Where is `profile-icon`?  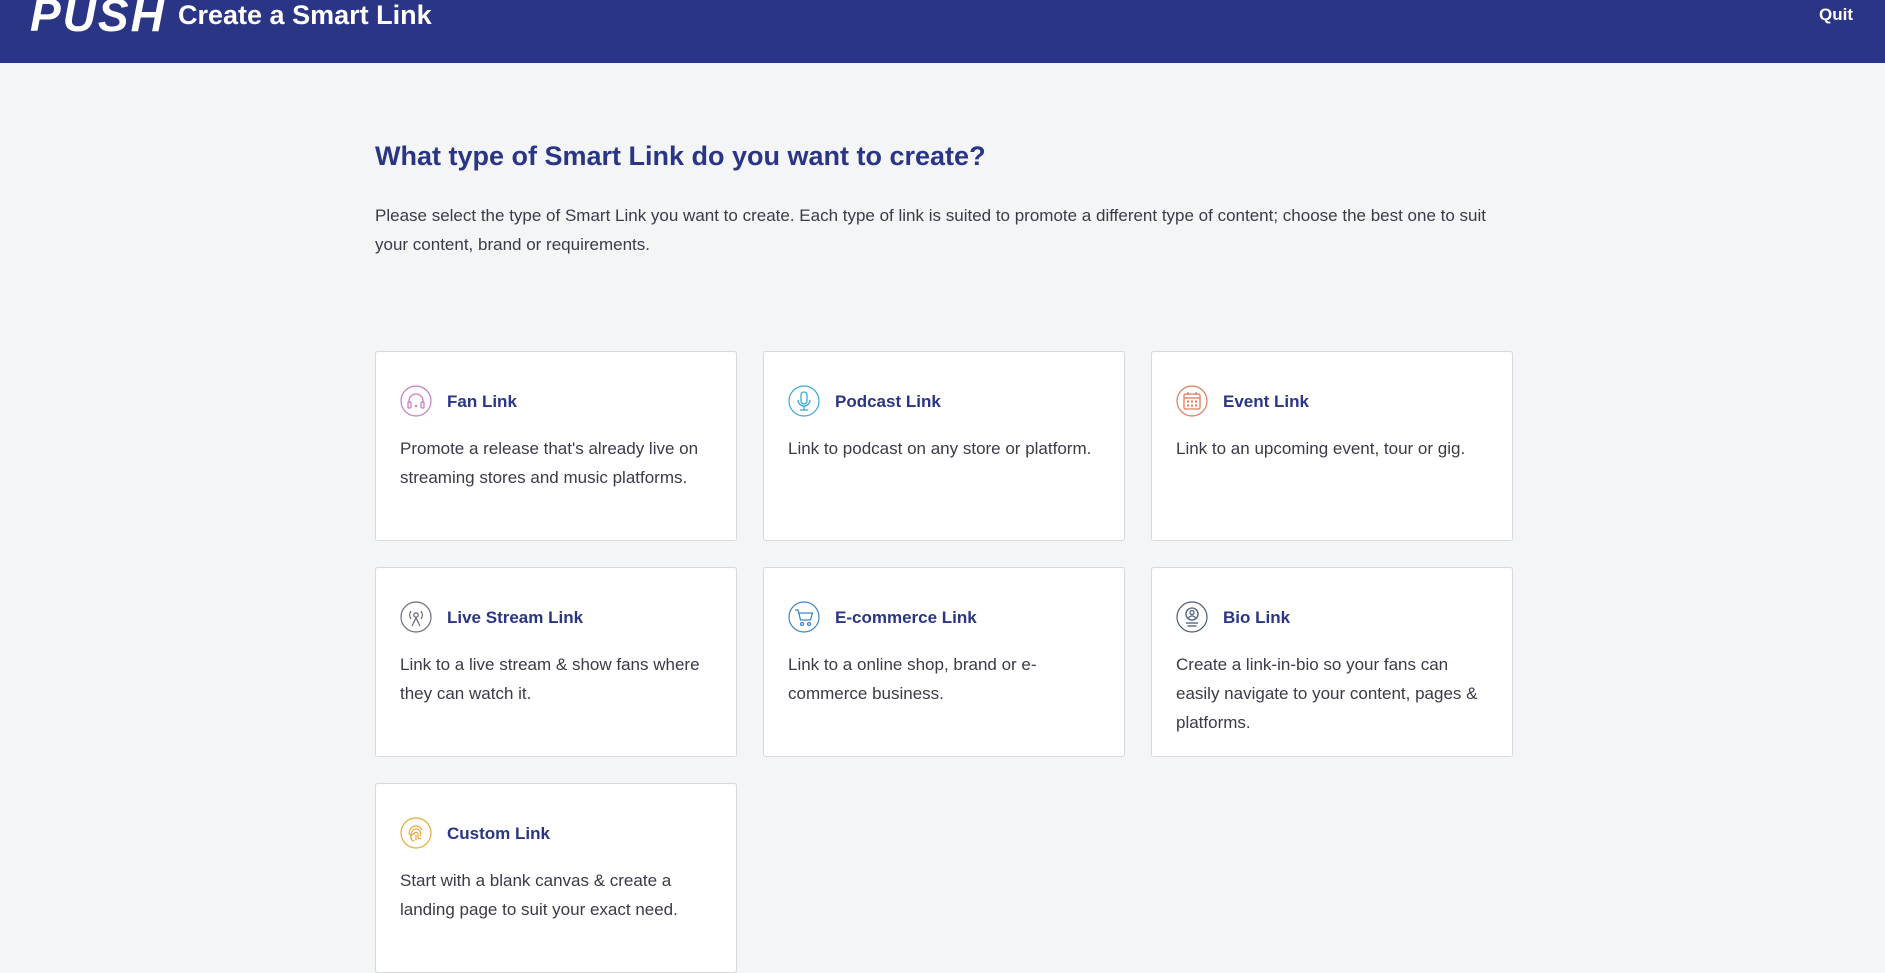
profile-icon is located at coordinates (1192, 617).